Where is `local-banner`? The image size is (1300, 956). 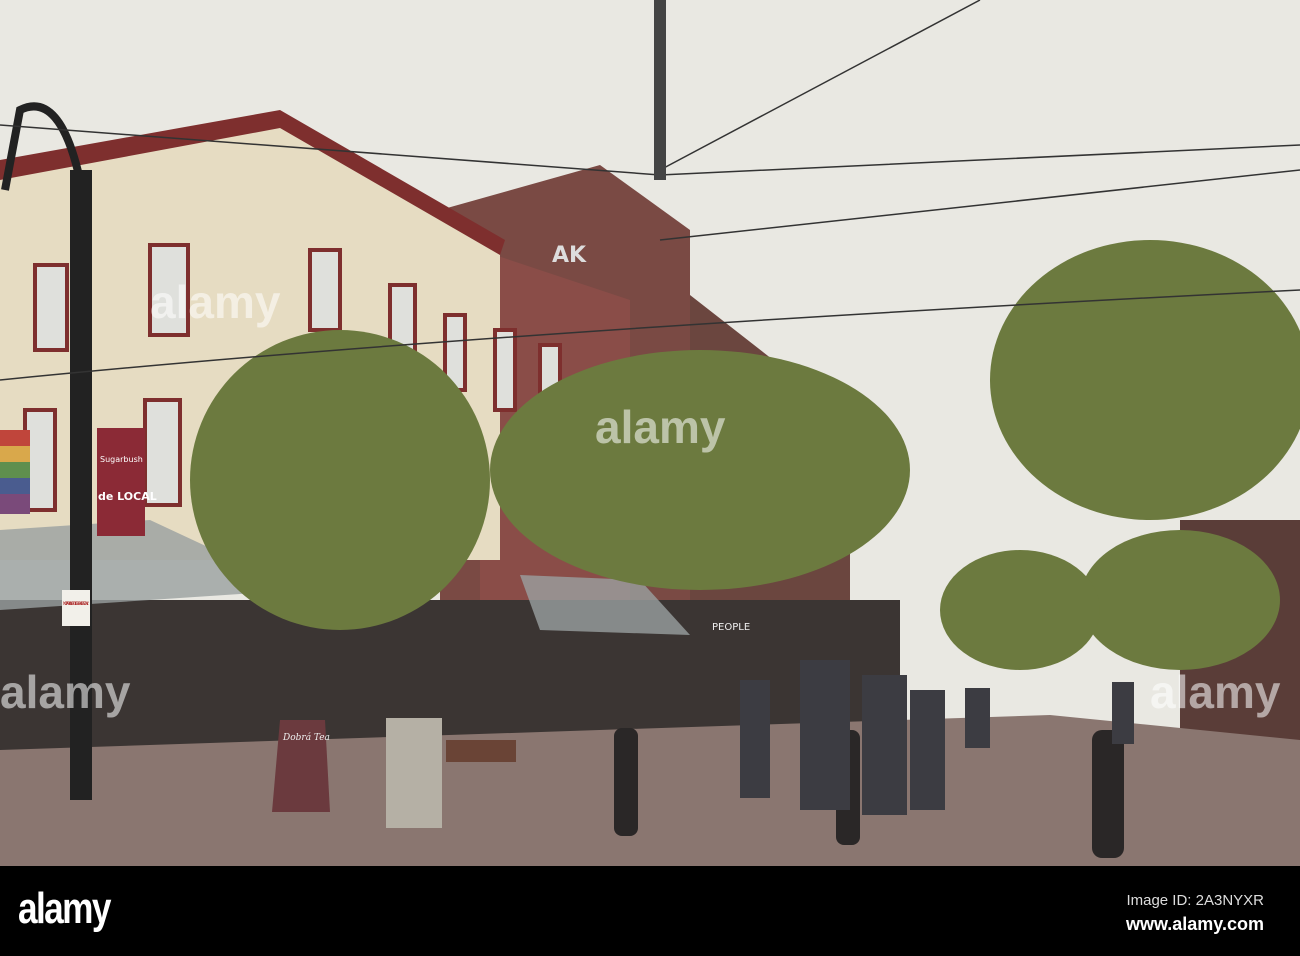 local-banner is located at coordinates (121, 482).